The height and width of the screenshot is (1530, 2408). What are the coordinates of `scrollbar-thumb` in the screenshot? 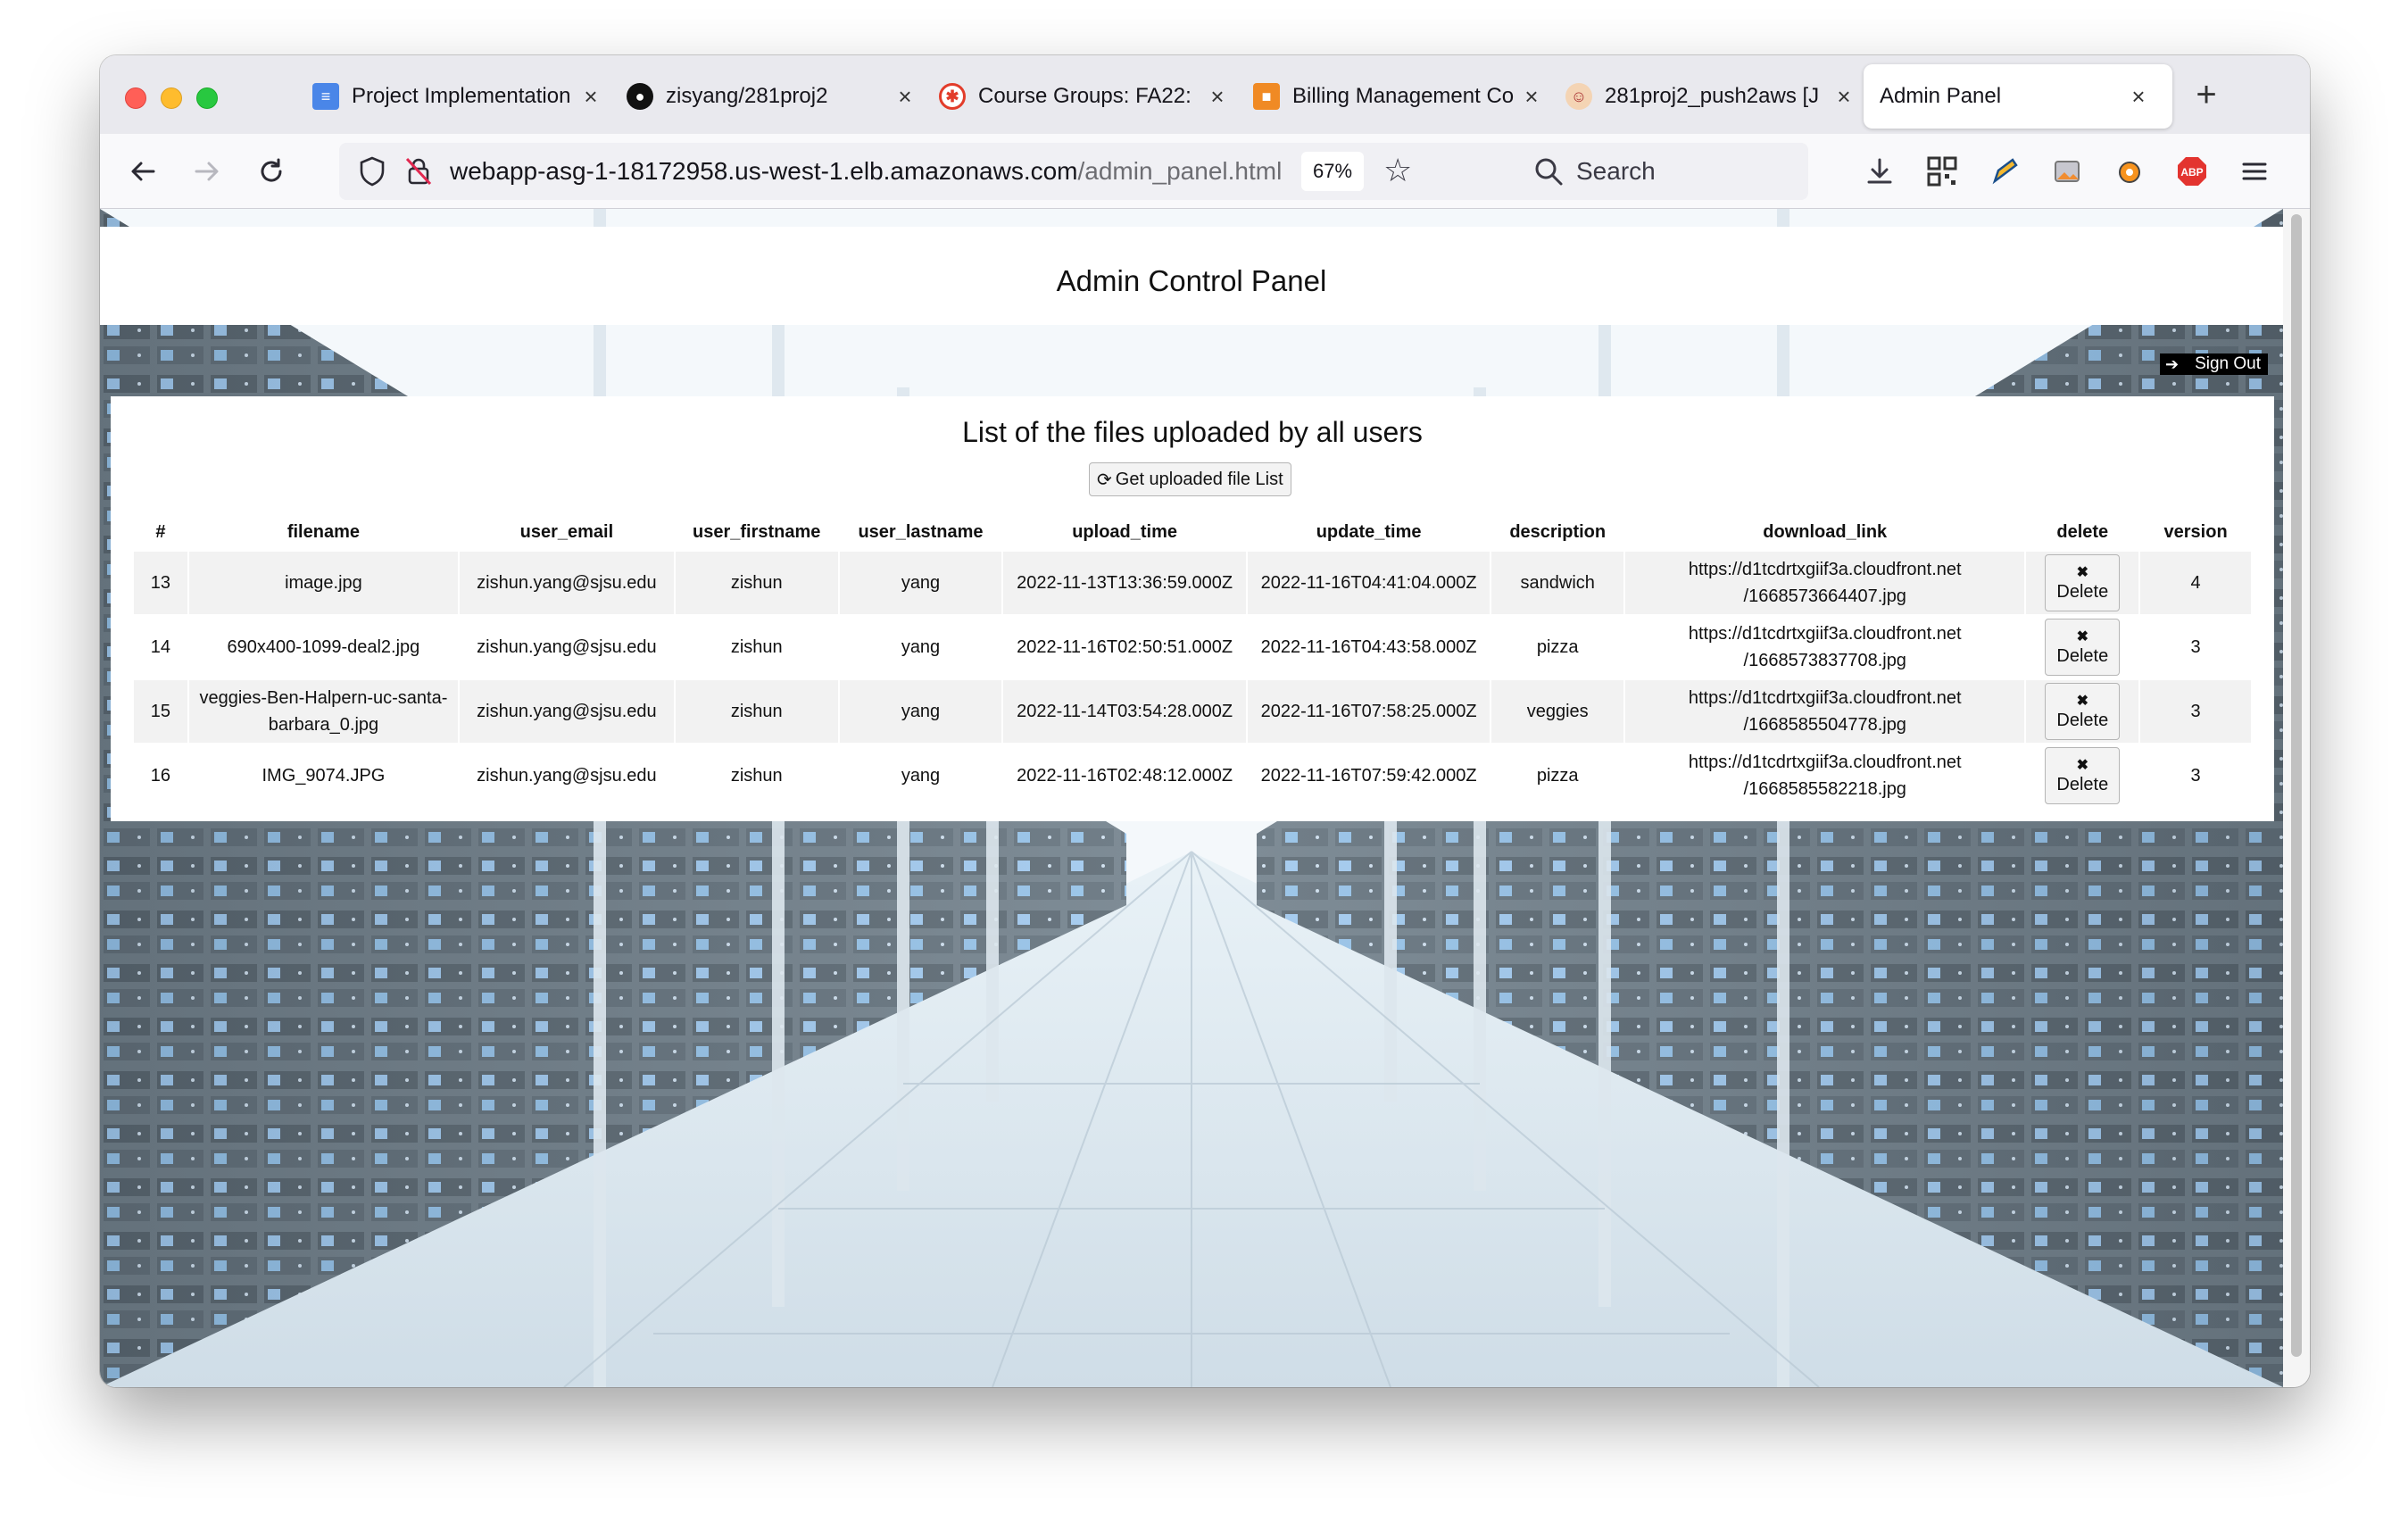 It's located at (2296, 785).